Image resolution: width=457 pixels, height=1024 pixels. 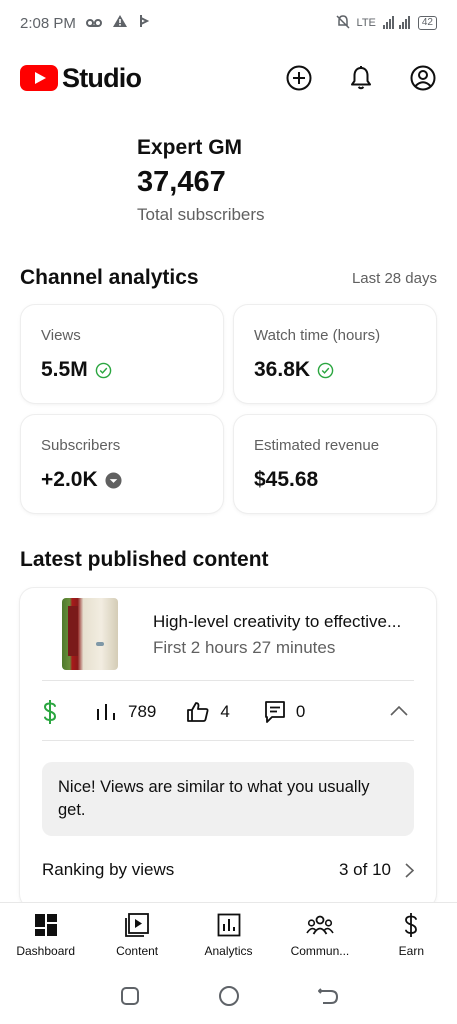 What do you see at coordinates (106, 712) in the screenshot?
I see `bar-chart-icon` at bounding box center [106, 712].